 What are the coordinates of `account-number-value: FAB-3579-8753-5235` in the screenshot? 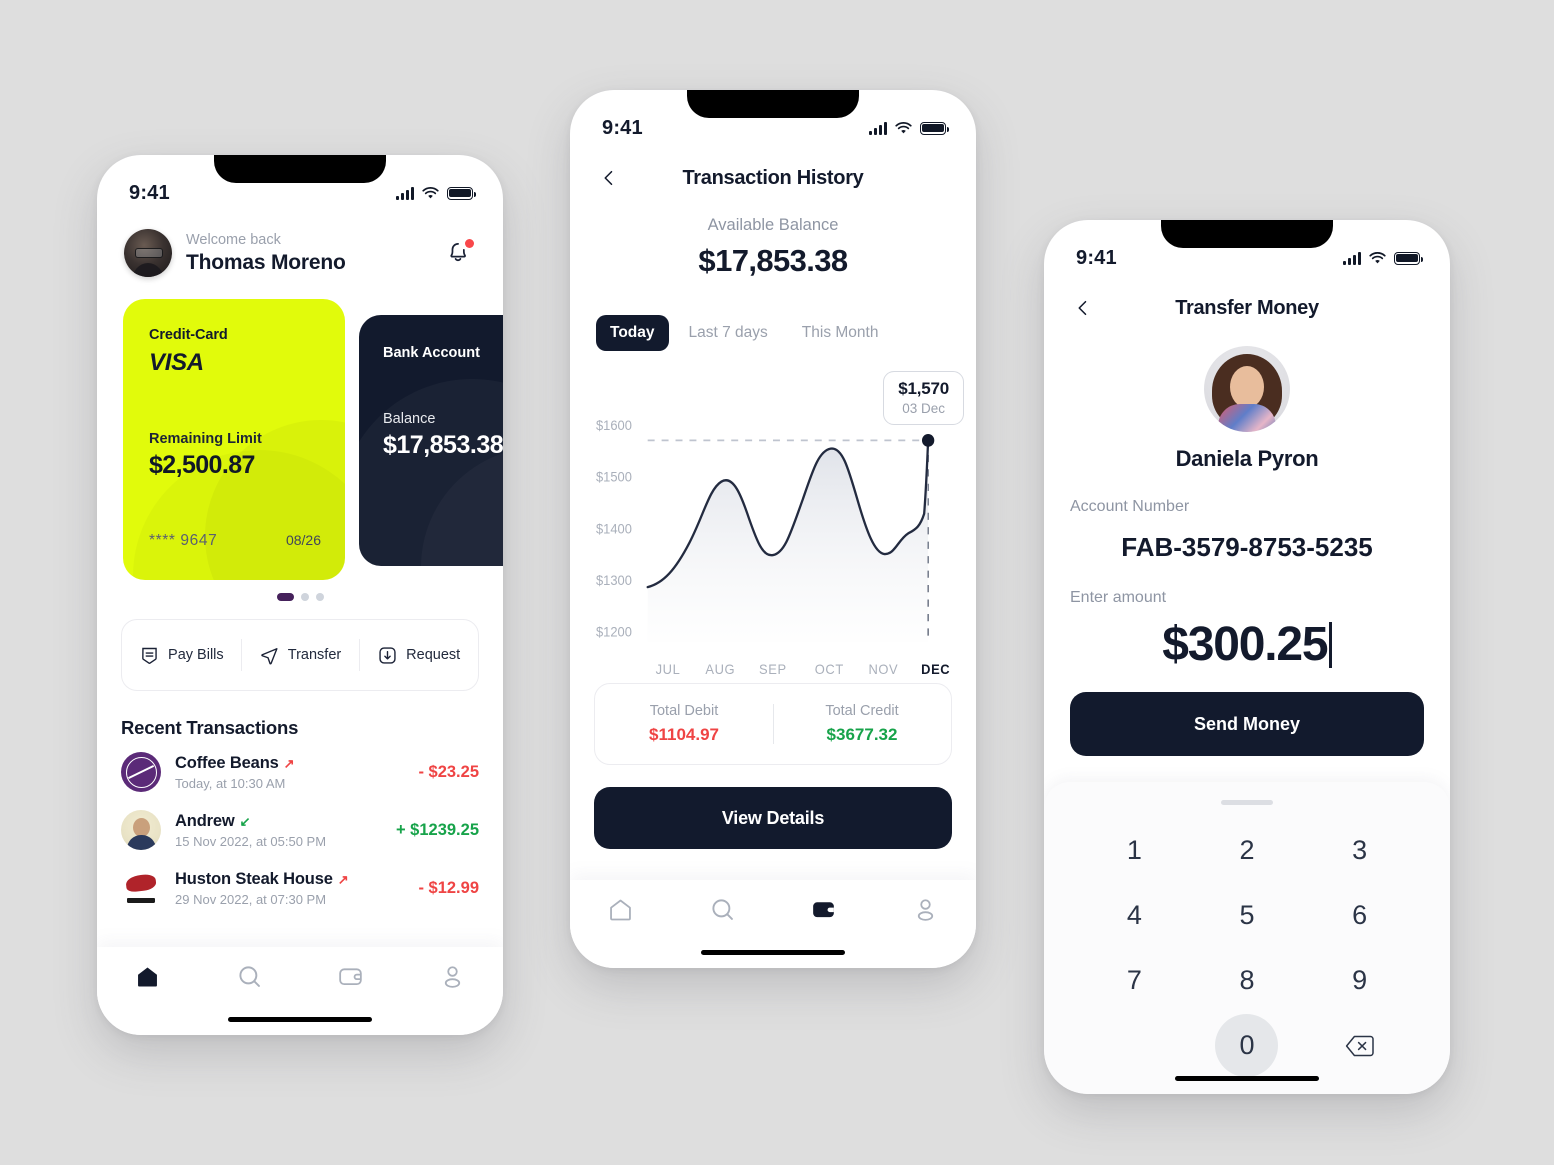 It's located at (1247, 547).